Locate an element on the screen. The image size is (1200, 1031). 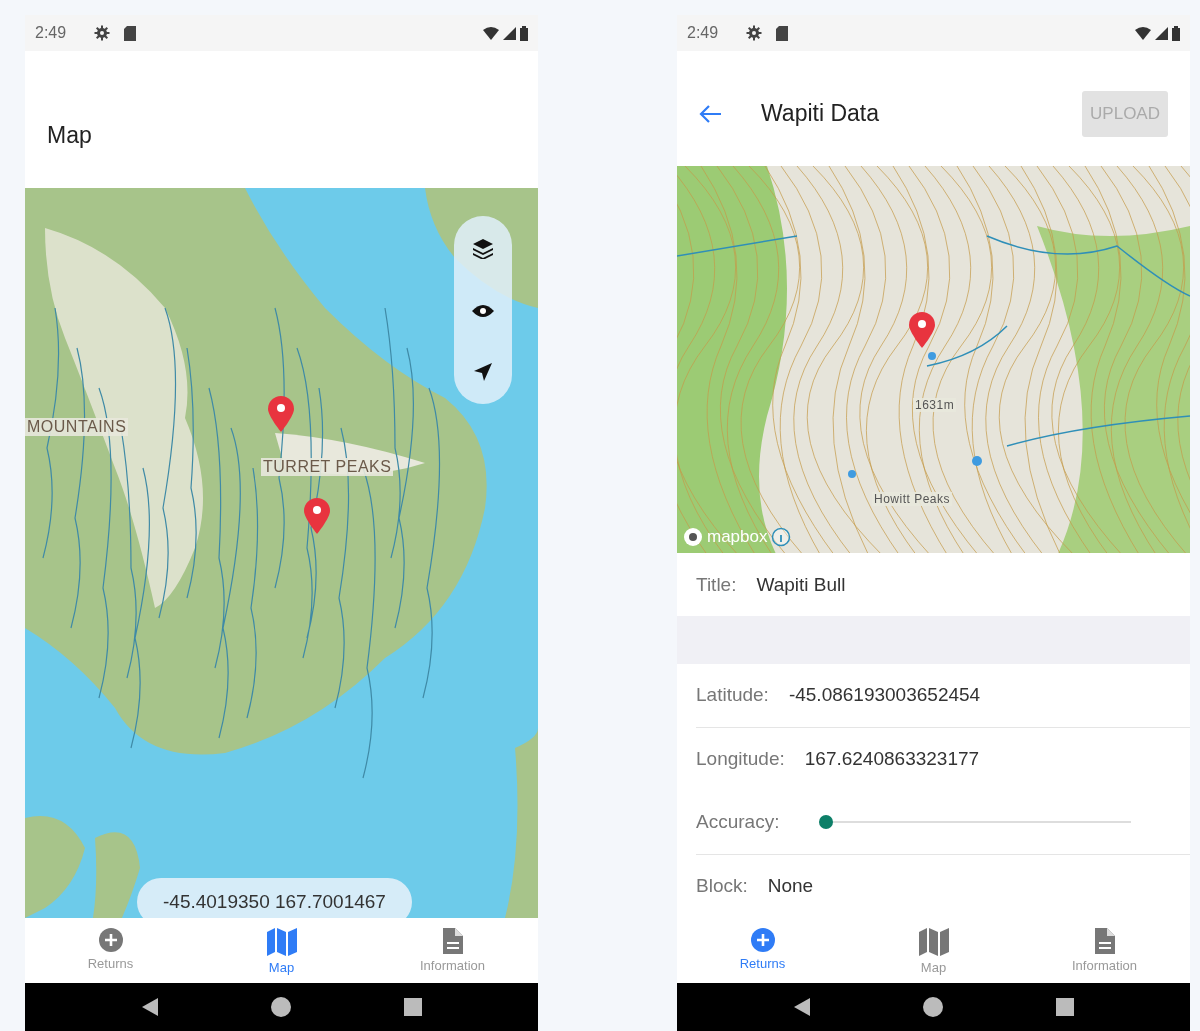
map-label: Howitt Peaks is located at coordinates (912, 499).